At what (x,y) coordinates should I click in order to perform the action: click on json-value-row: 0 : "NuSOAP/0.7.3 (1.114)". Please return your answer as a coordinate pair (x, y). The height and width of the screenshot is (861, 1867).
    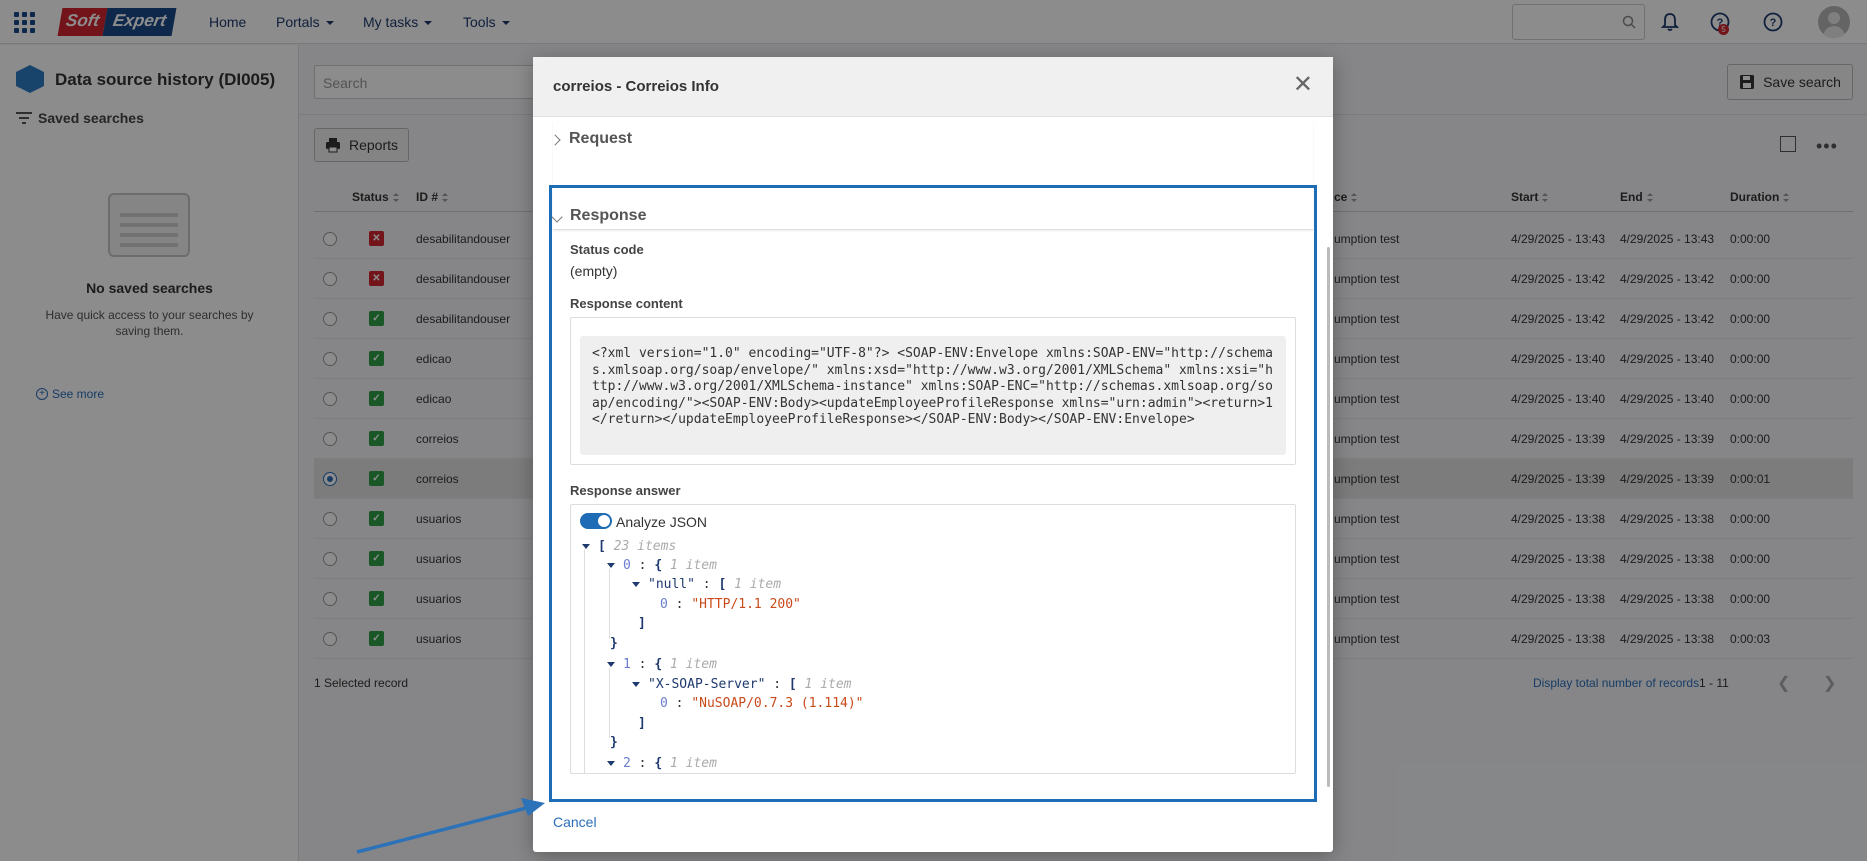
    Looking at the image, I should click on (762, 703).